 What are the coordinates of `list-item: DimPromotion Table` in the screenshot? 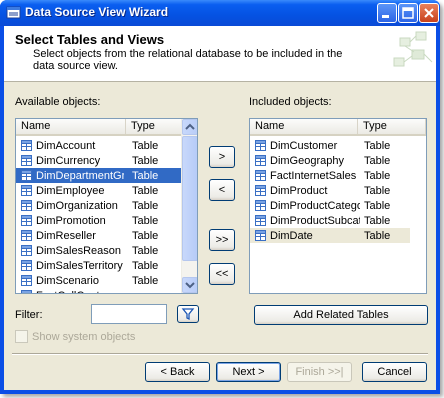 It's located at (98, 220).